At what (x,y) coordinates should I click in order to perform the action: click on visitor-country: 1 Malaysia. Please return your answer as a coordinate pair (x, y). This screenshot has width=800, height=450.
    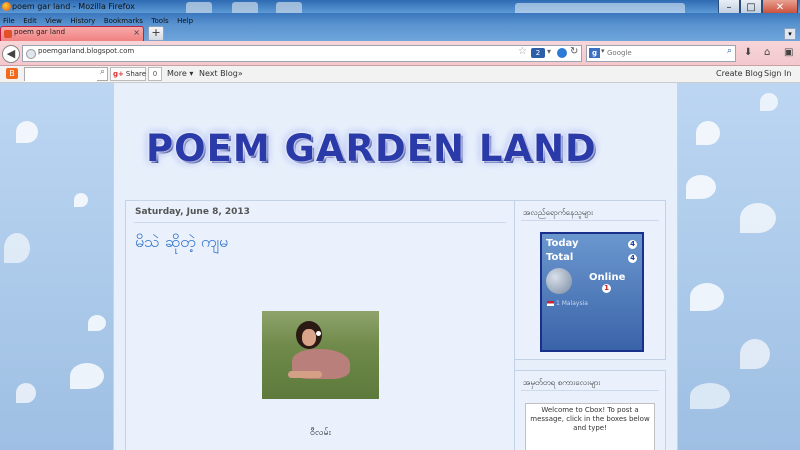
    Looking at the image, I should click on (567, 303).